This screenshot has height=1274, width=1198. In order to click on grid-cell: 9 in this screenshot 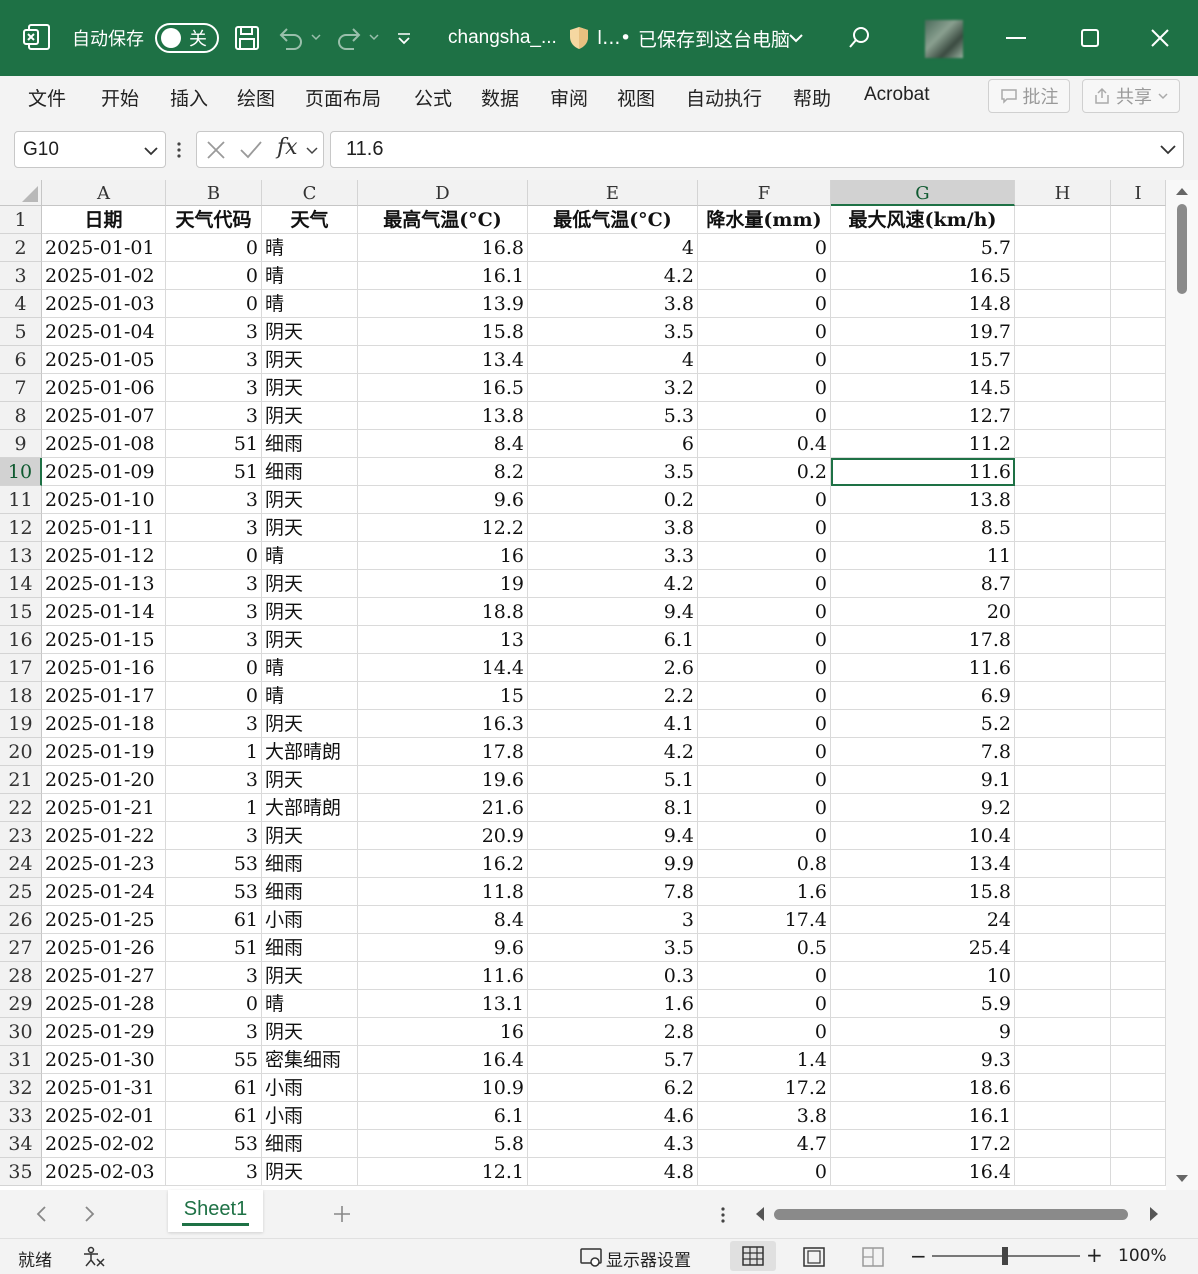, I will do `click(923, 1032)`.